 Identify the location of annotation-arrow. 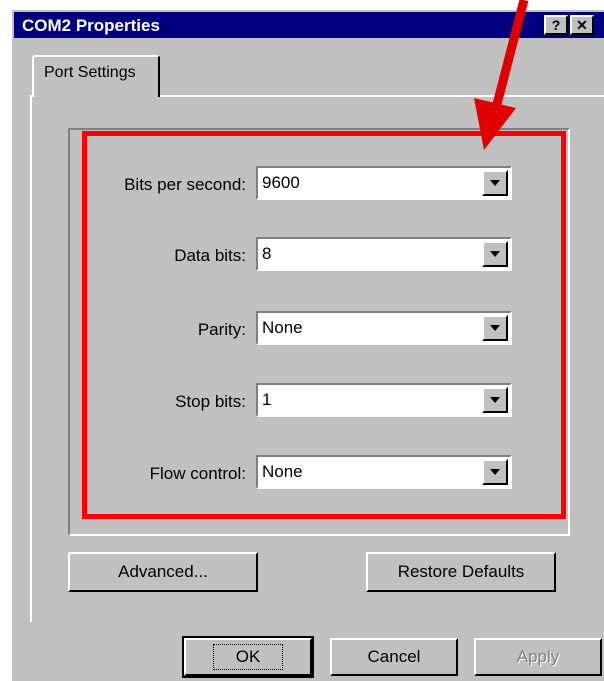
(501, 75).